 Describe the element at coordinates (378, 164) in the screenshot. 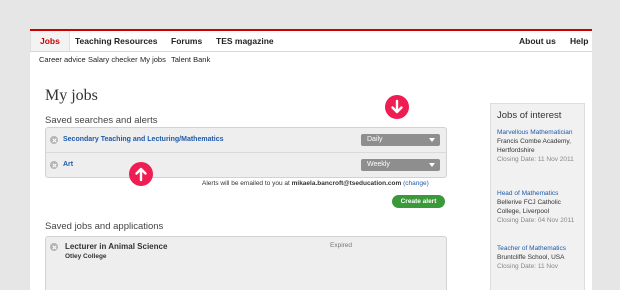

I see `frequency-value: Weekly` at that location.